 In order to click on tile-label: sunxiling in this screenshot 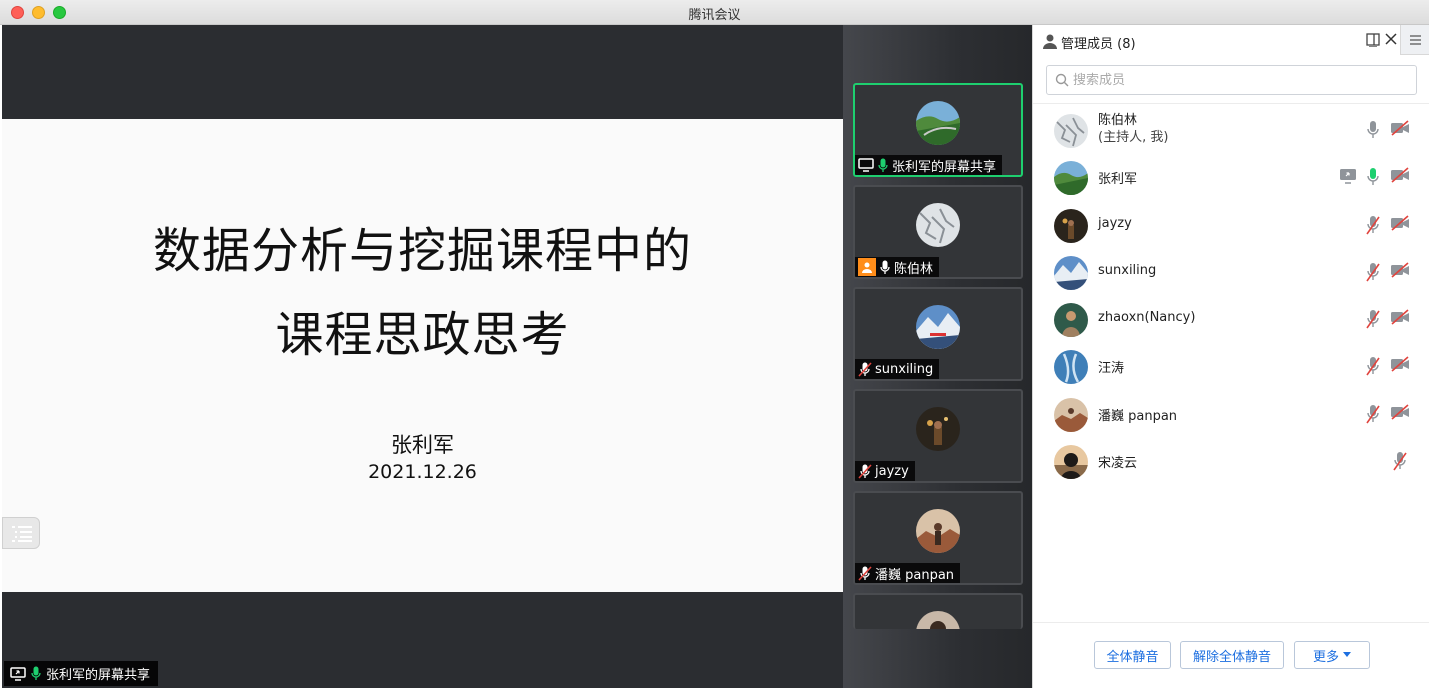, I will do `click(897, 369)`.